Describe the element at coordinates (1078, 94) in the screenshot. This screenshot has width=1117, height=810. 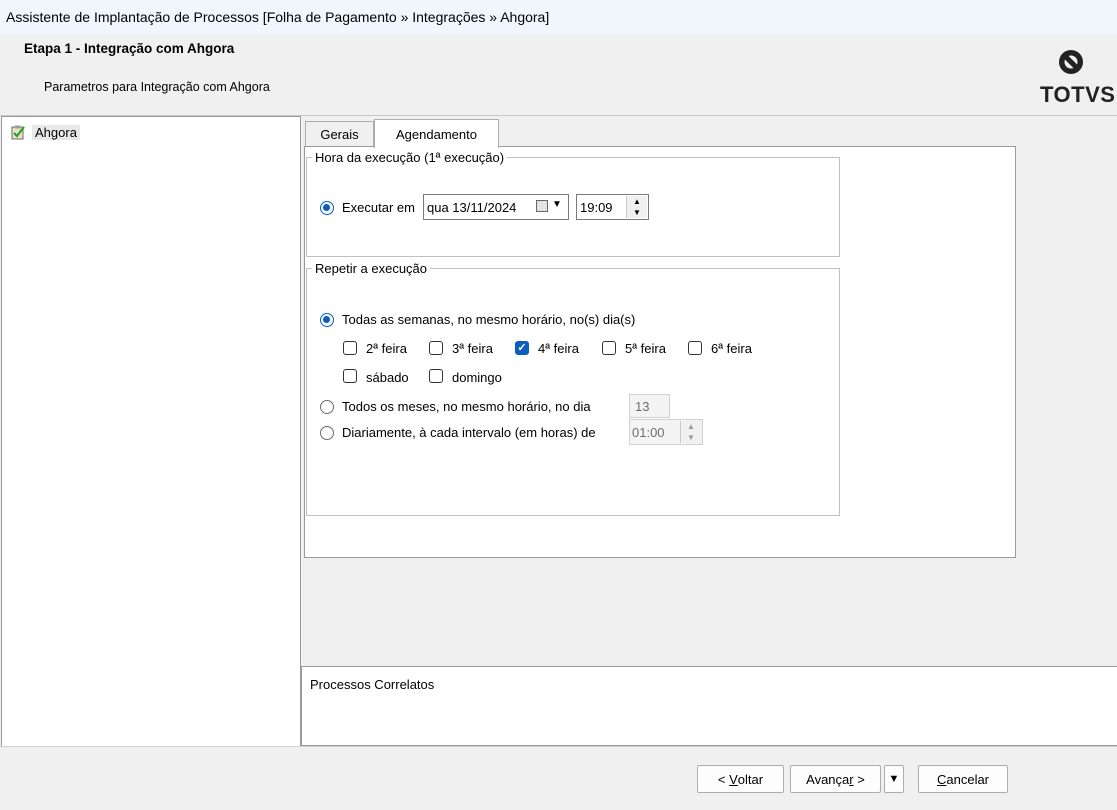
I see `logo-text: TOTVS` at that location.